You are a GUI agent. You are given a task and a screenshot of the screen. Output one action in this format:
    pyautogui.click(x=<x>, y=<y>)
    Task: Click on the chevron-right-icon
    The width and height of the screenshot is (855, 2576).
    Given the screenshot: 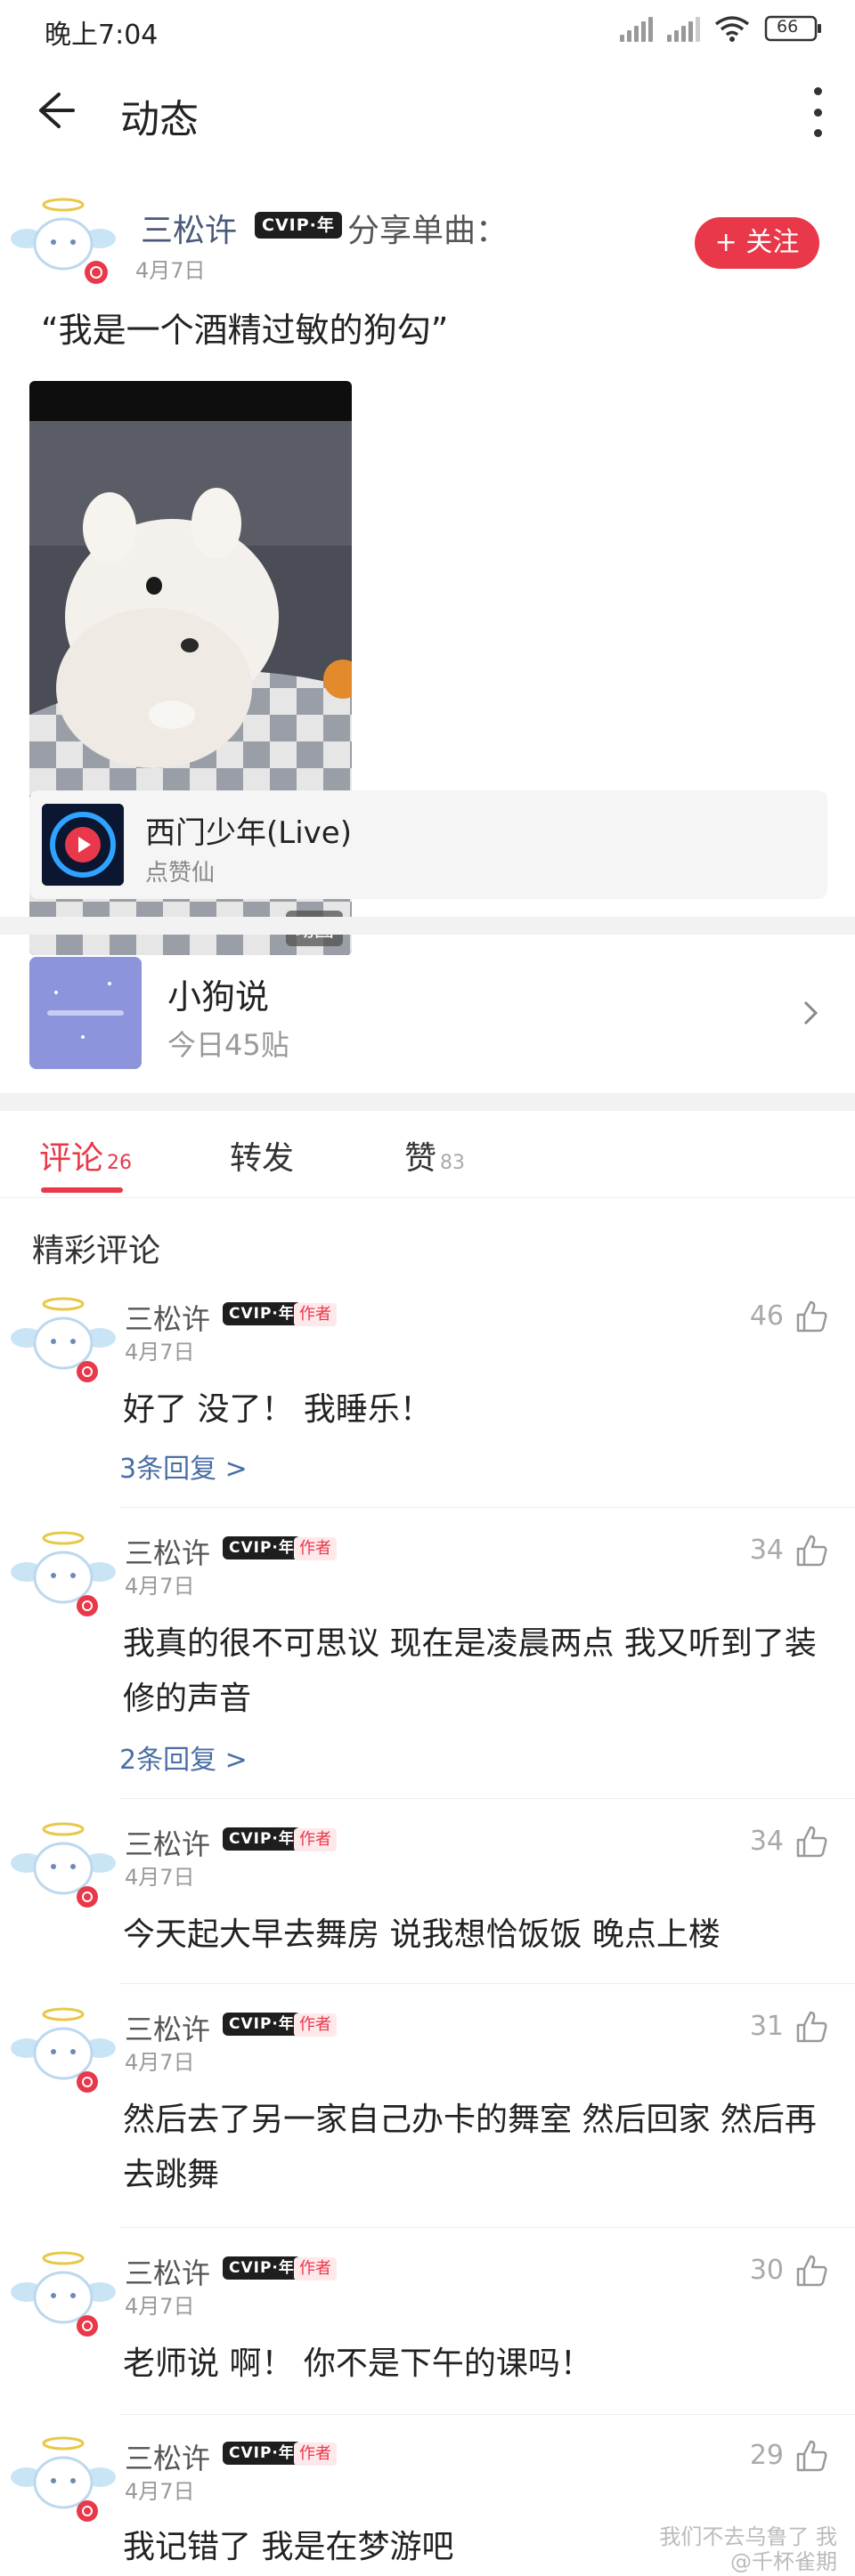 What is the action you would take?
    pyautogui.click(x=810, y=1012)
    